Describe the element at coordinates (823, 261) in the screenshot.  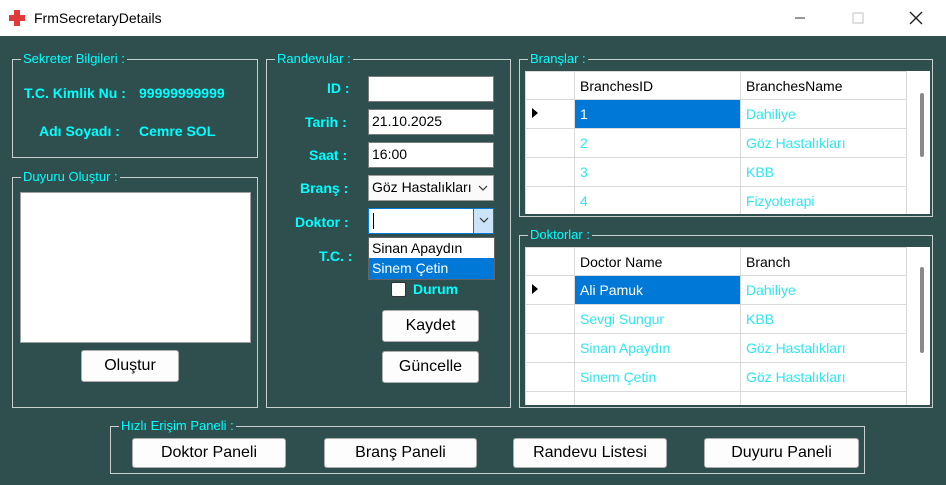
I see `column-header: Branch` at that location.